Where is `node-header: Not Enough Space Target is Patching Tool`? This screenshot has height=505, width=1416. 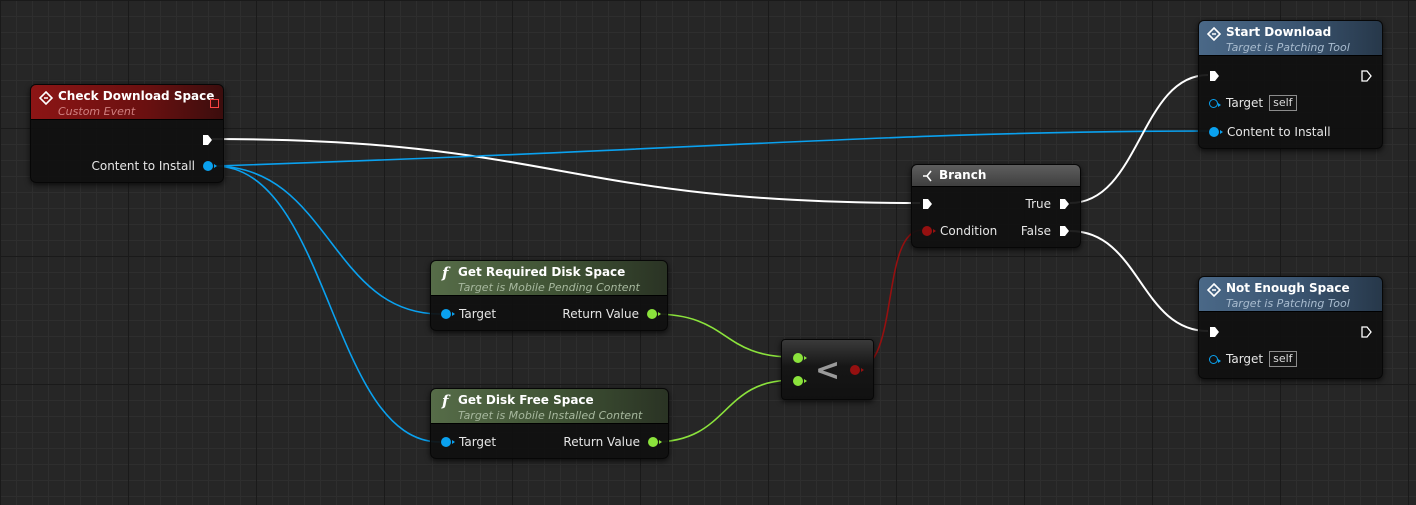 node-header: Not Enough Space Target is Patching Tool is located at coordinates (1290, 294).